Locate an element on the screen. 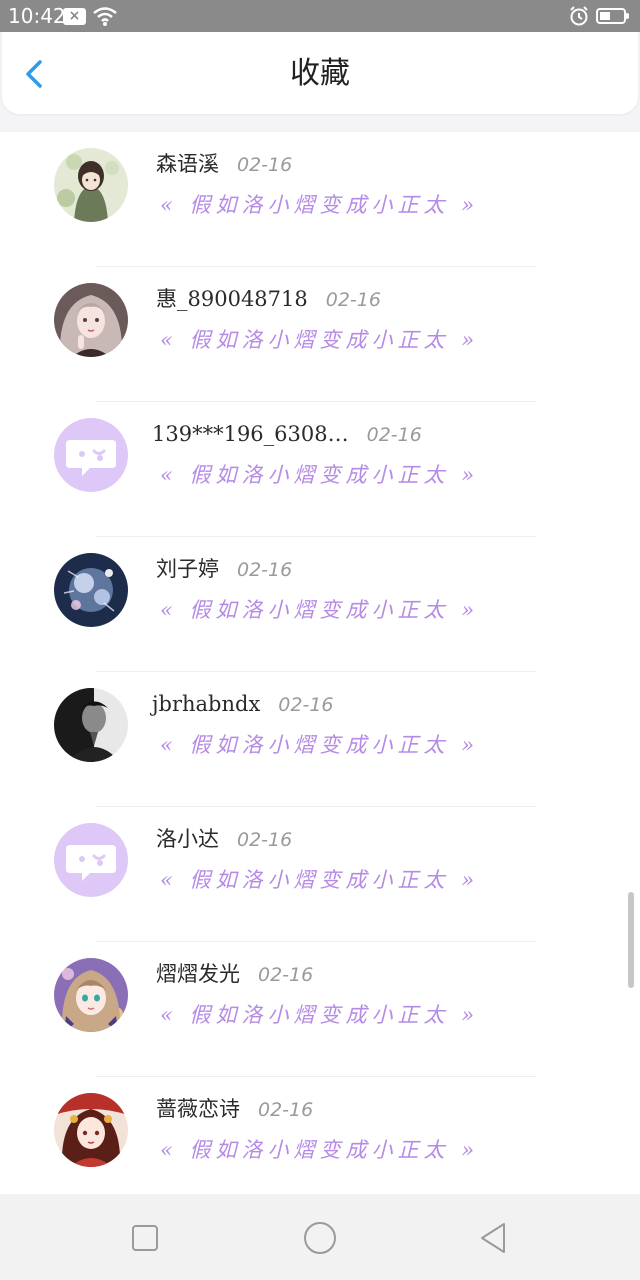 The width and height of the screenshot is (640, 1280). user-name: 139***196_6308… 02-16 is located at coordinates (287, 434).